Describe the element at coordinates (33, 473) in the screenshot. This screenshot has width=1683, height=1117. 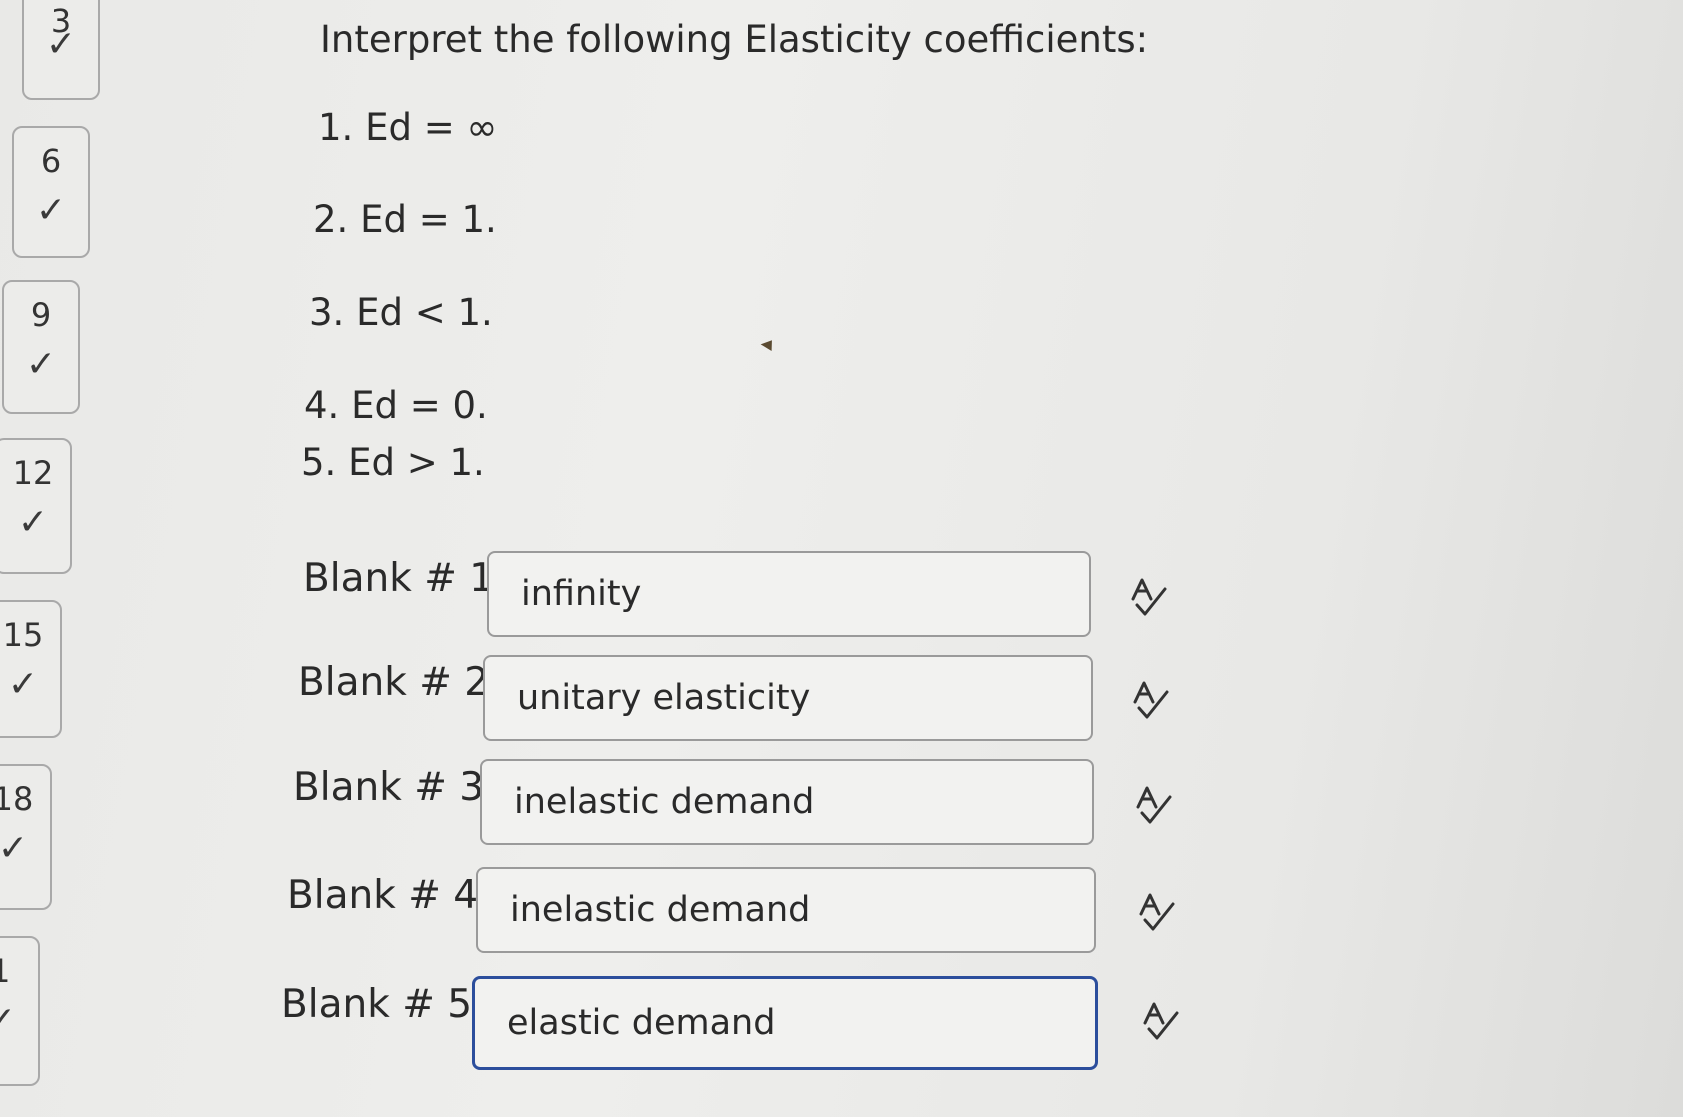
I see `nav-question-number: 12` at that location.